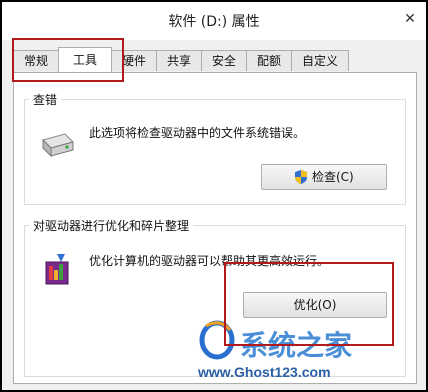  What do you see at coordinates (85, 59) in the screenshot?
I see `tab-tools: 工具` at bounding box center [85, 59].